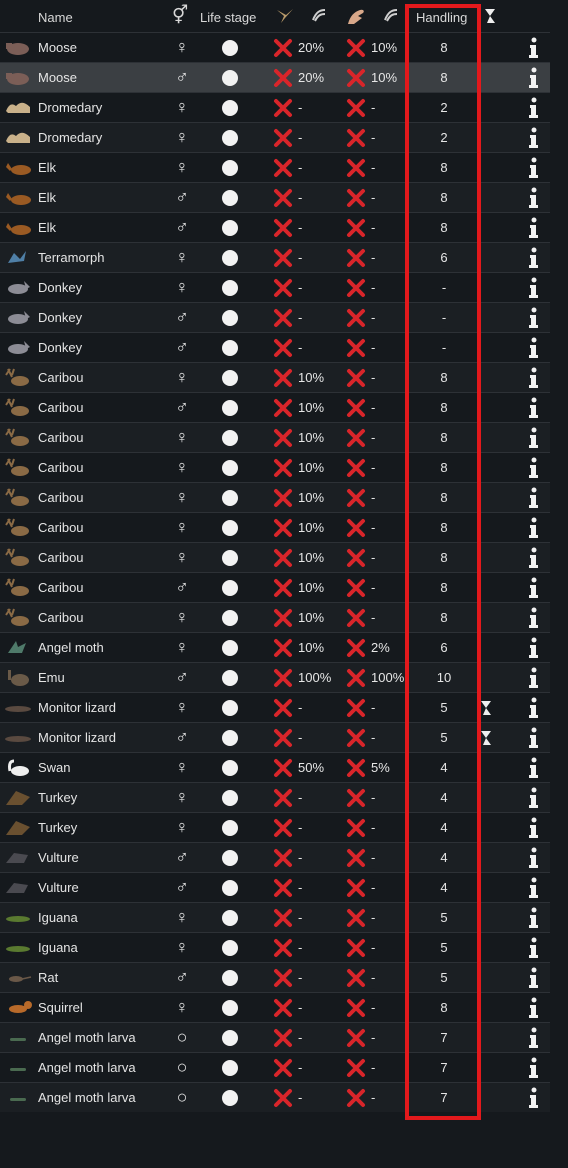 The height and width of the screenshot is (1168, 568). What do you see at coordinates (275, 137) in the screenshot?
I see `table-row: Dromedary ♀ - - 2` at bounding box center [275, 137].